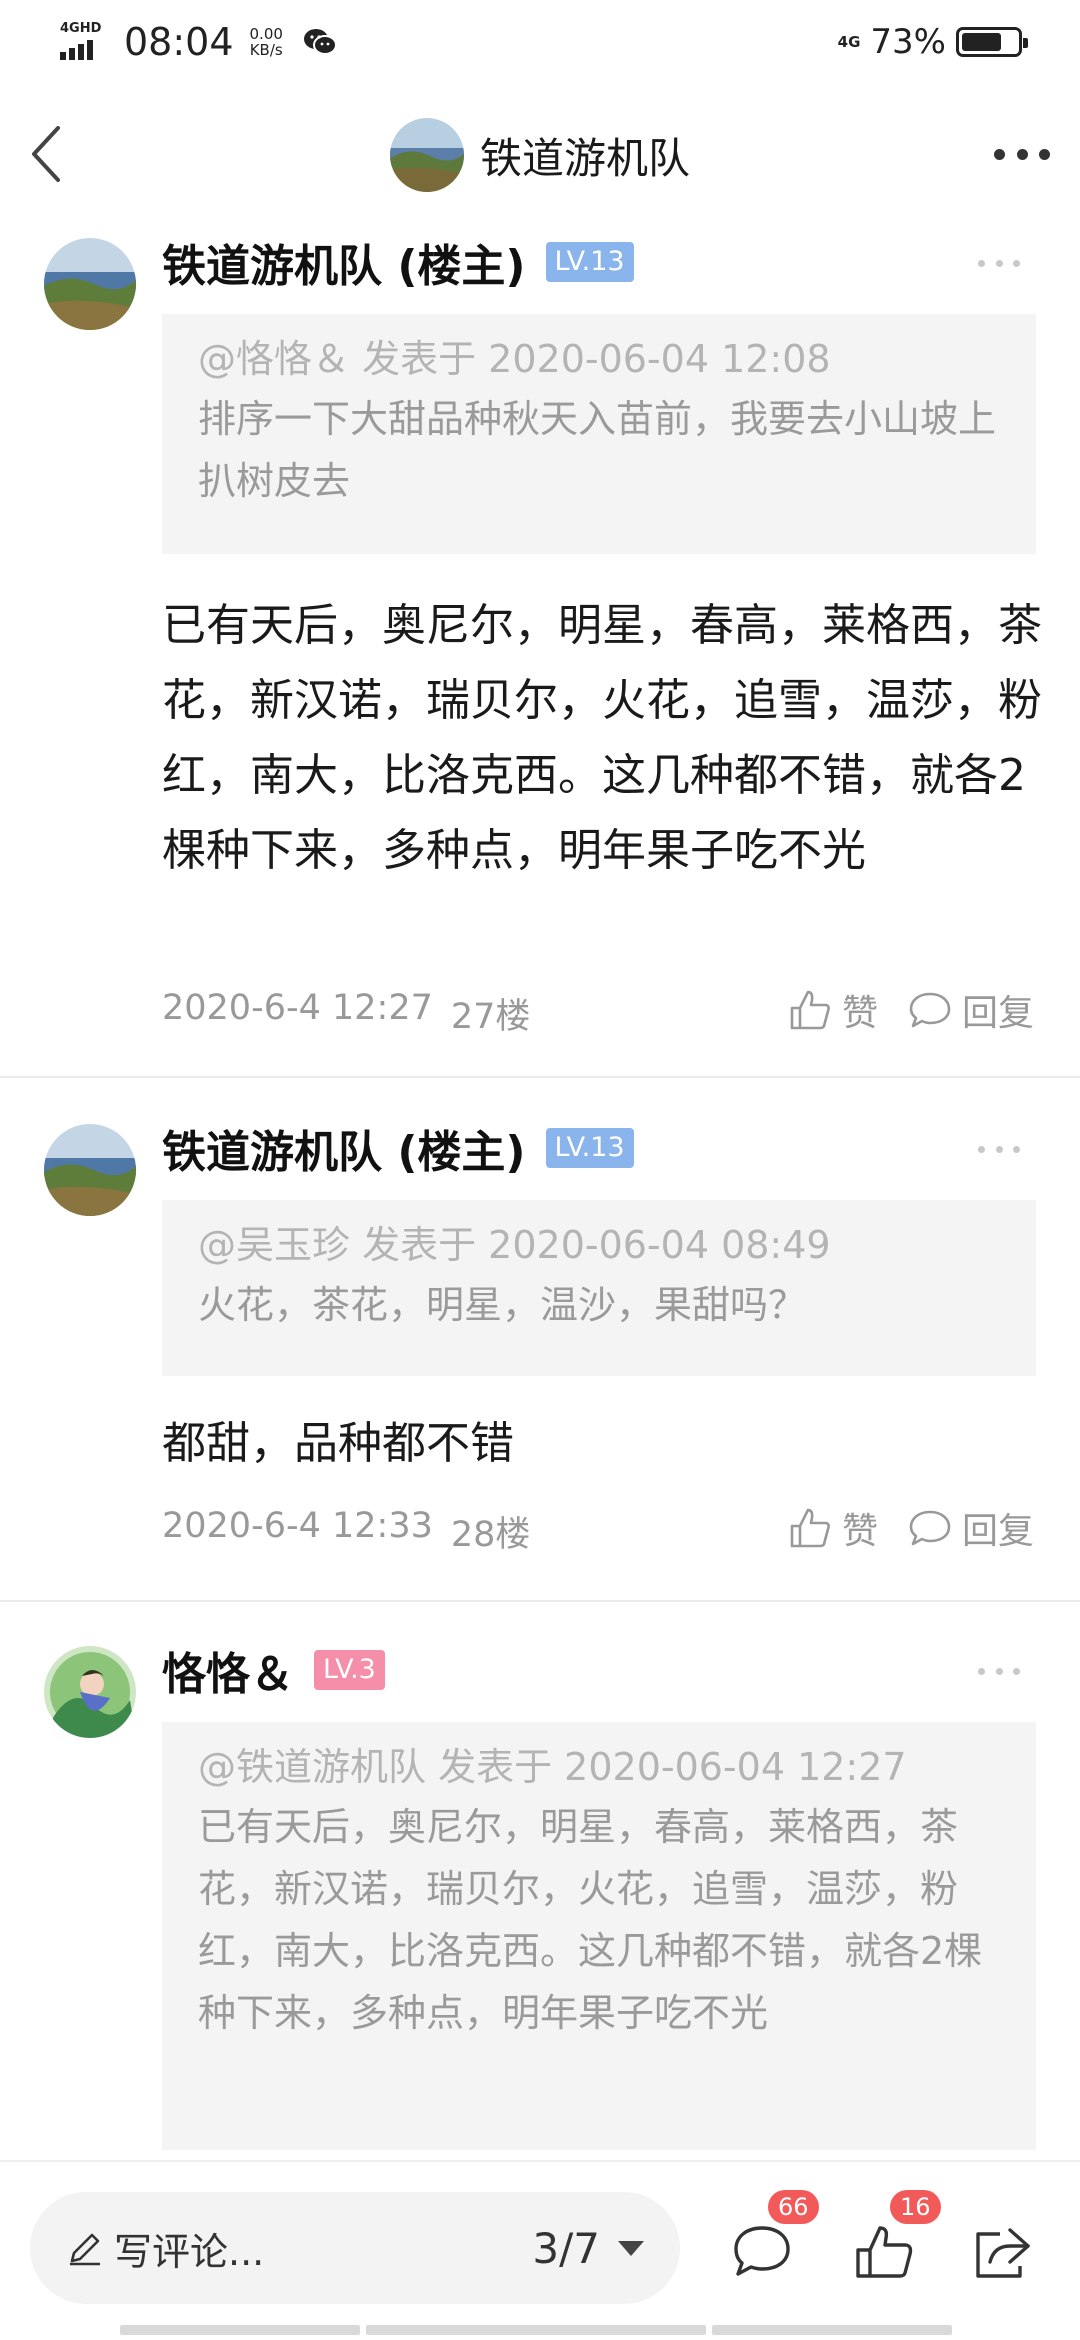 The width and height of the screenshot is (1080, 2340). I want to click on comments-count-badge: 66, so click(793, 2207).